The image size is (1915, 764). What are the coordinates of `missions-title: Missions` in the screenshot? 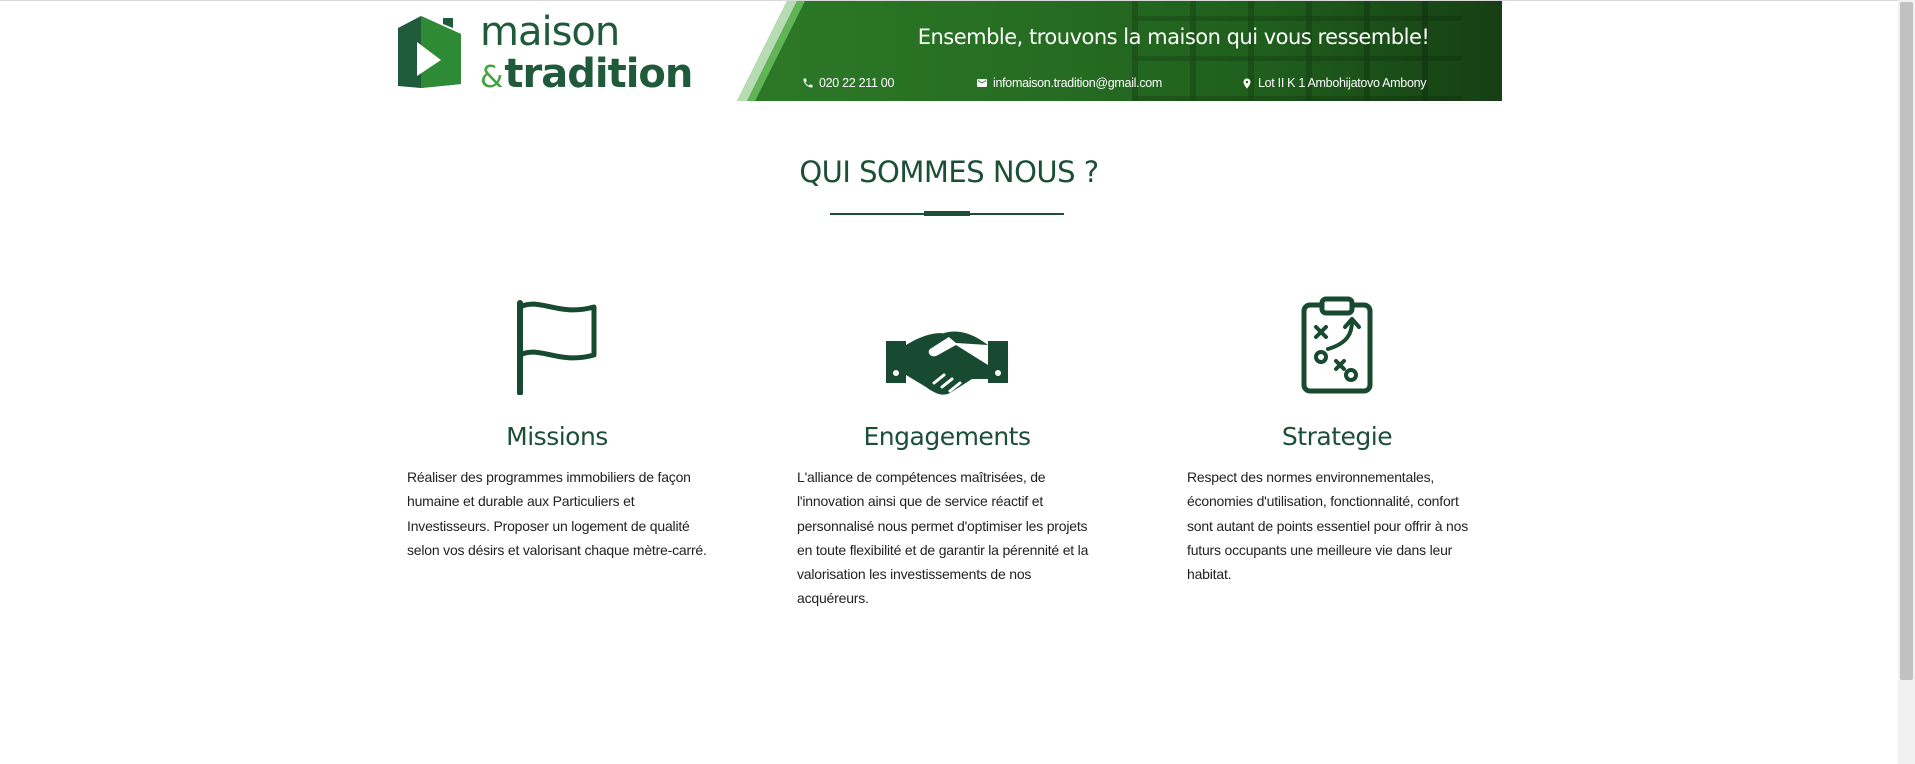 It's located at (557, 436).